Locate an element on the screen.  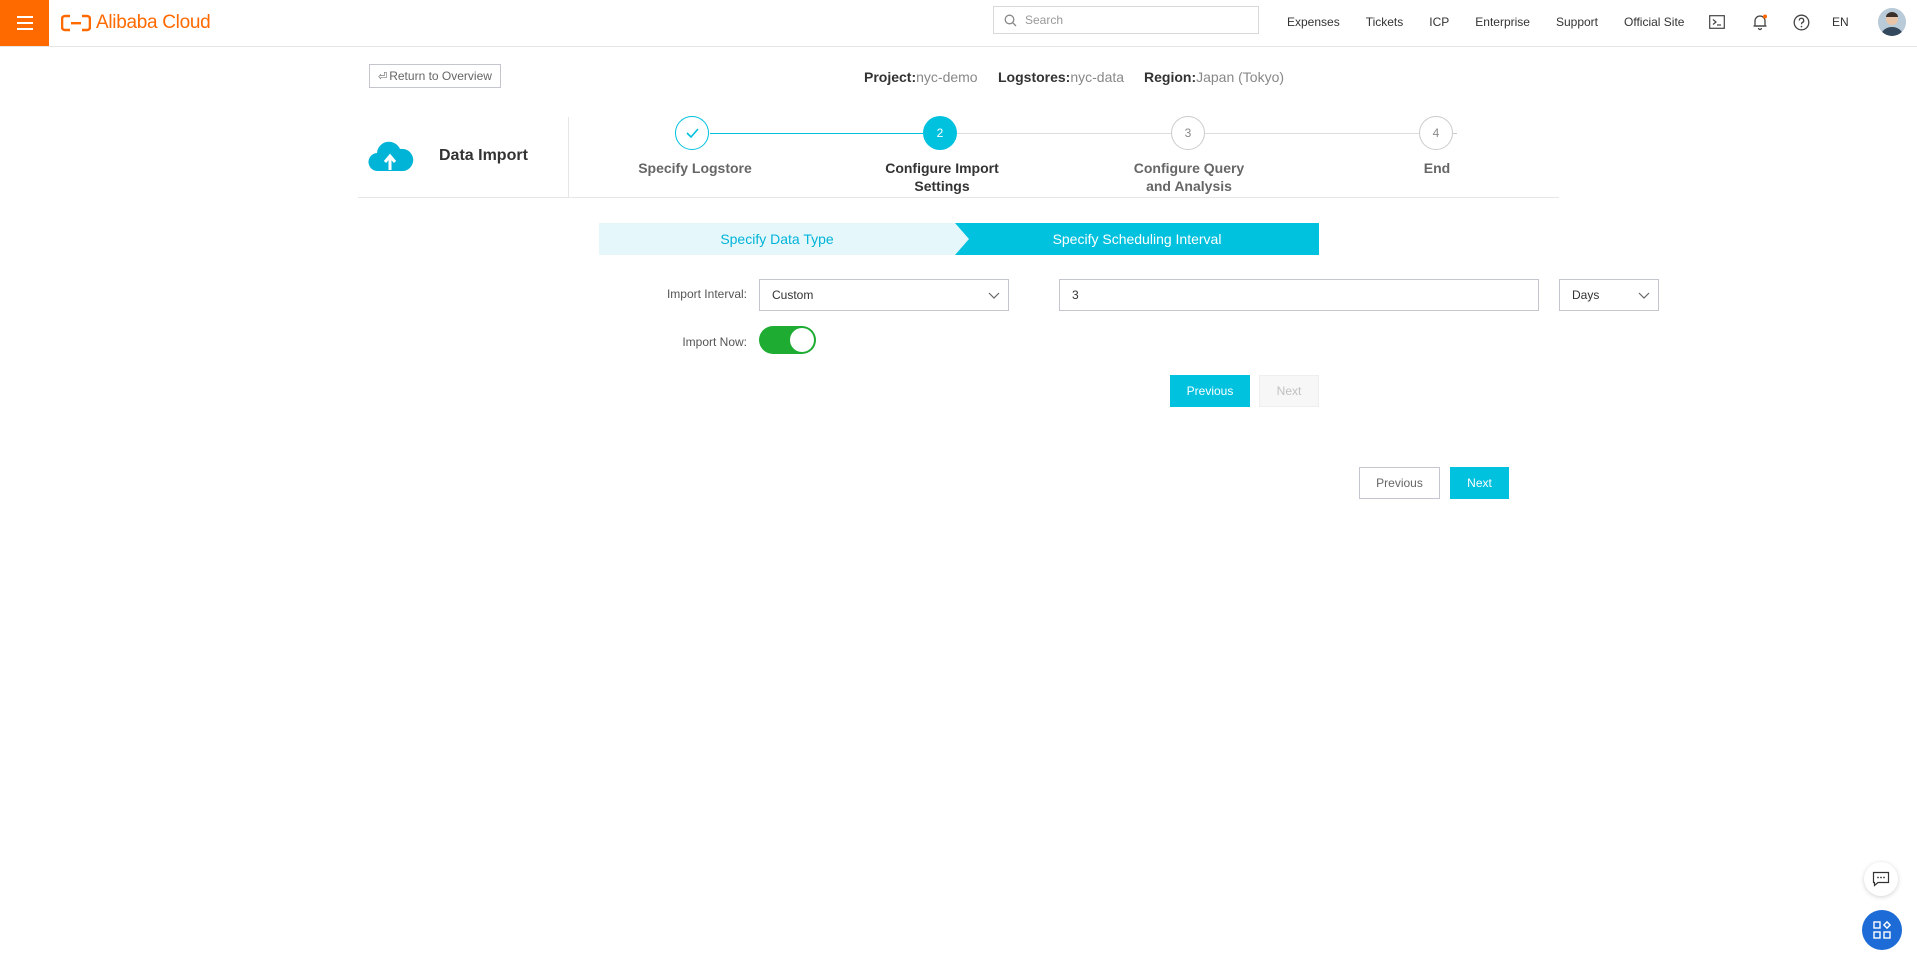
import-interval-label: Import Interval: is located at coordinates (706, 294).